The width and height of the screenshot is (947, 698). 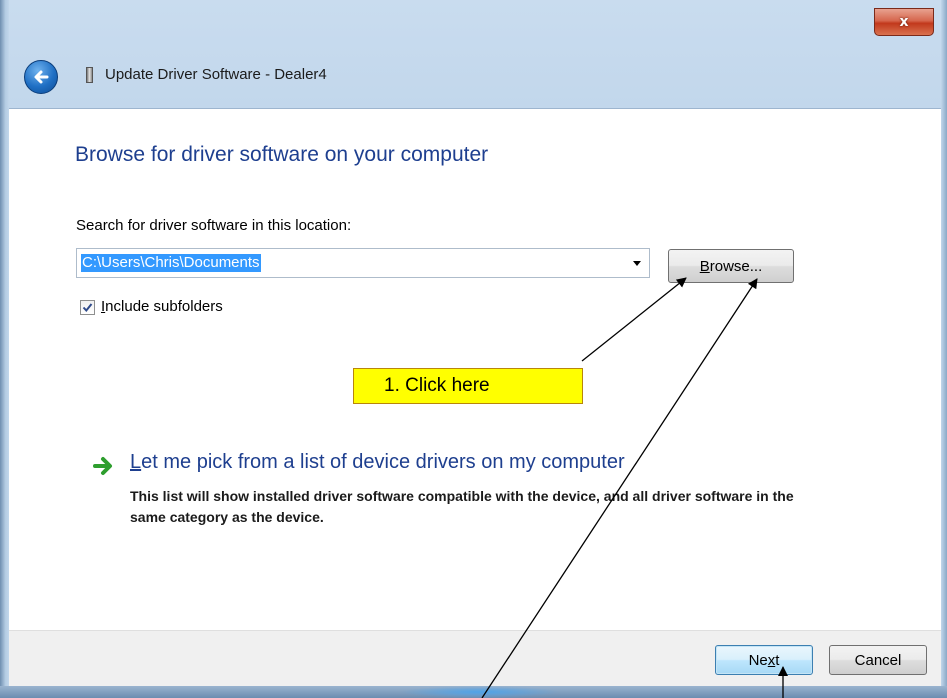 I want to click on window-frame-right-edge, so click(x=944, y=349).